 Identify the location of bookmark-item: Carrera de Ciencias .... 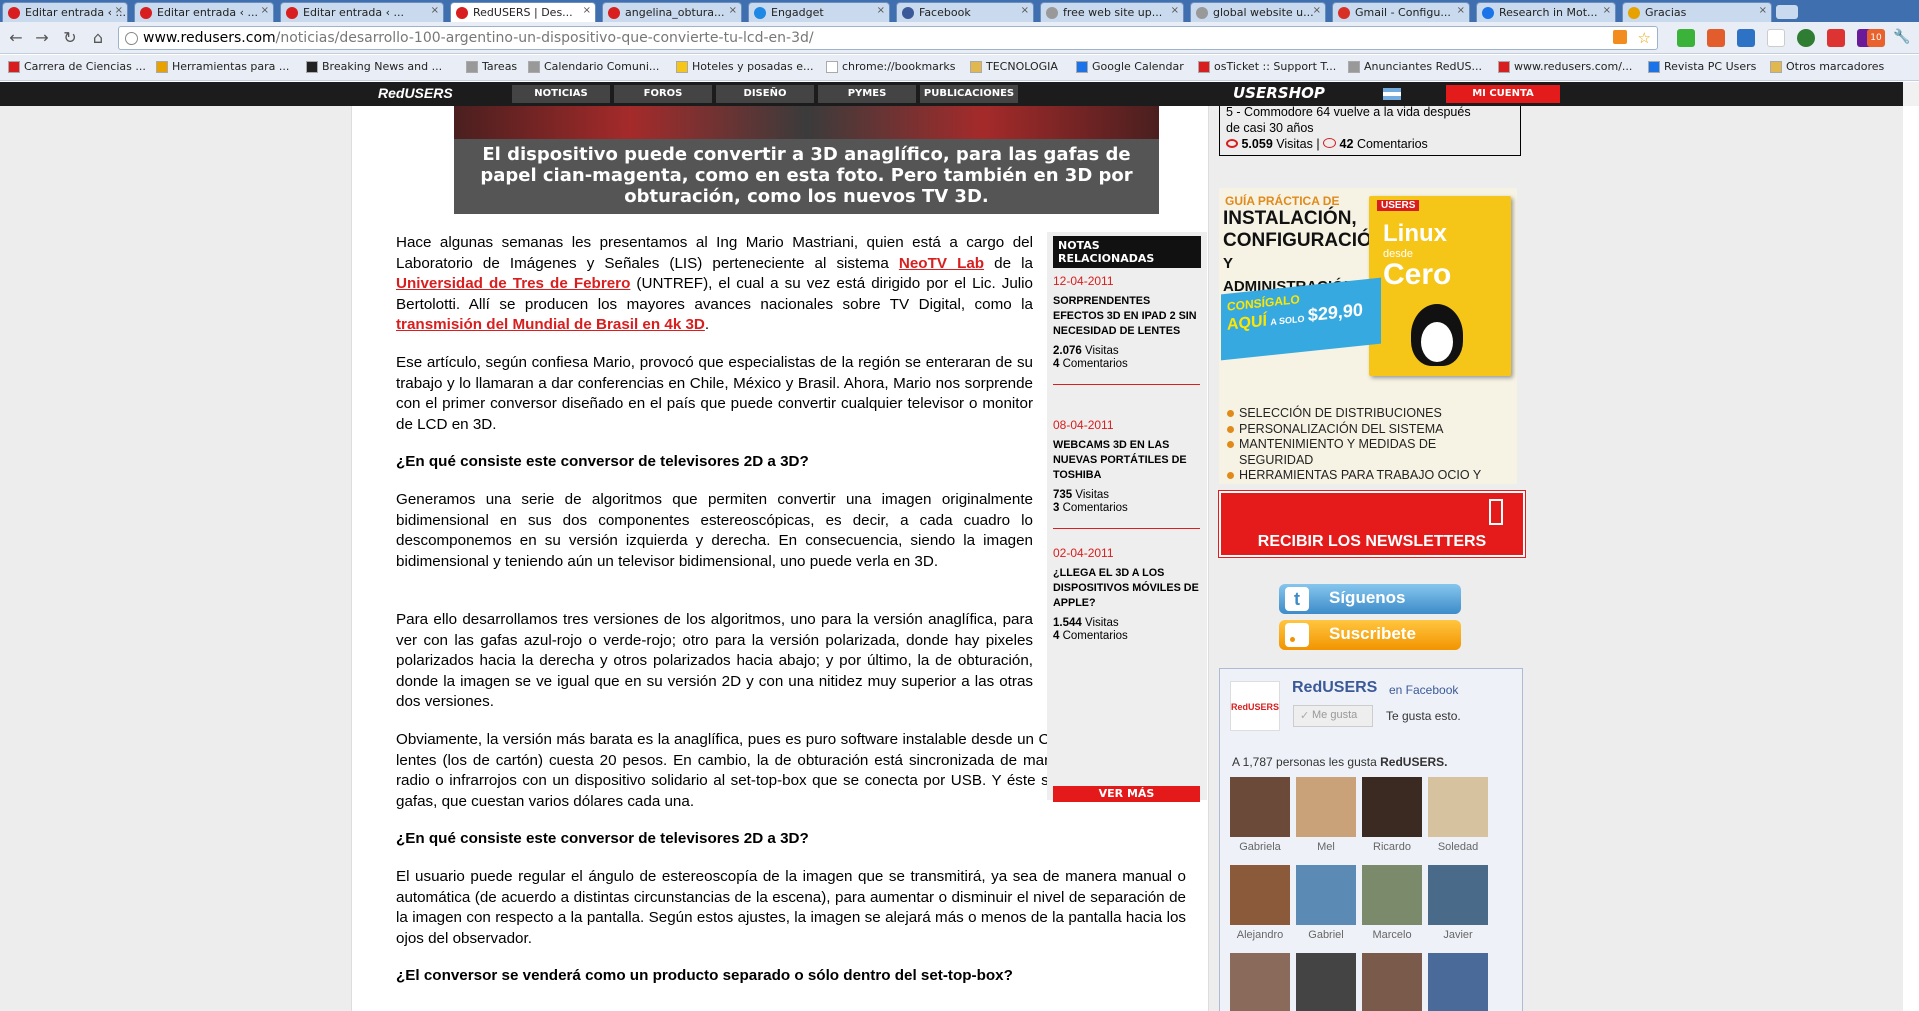
(77, 66).